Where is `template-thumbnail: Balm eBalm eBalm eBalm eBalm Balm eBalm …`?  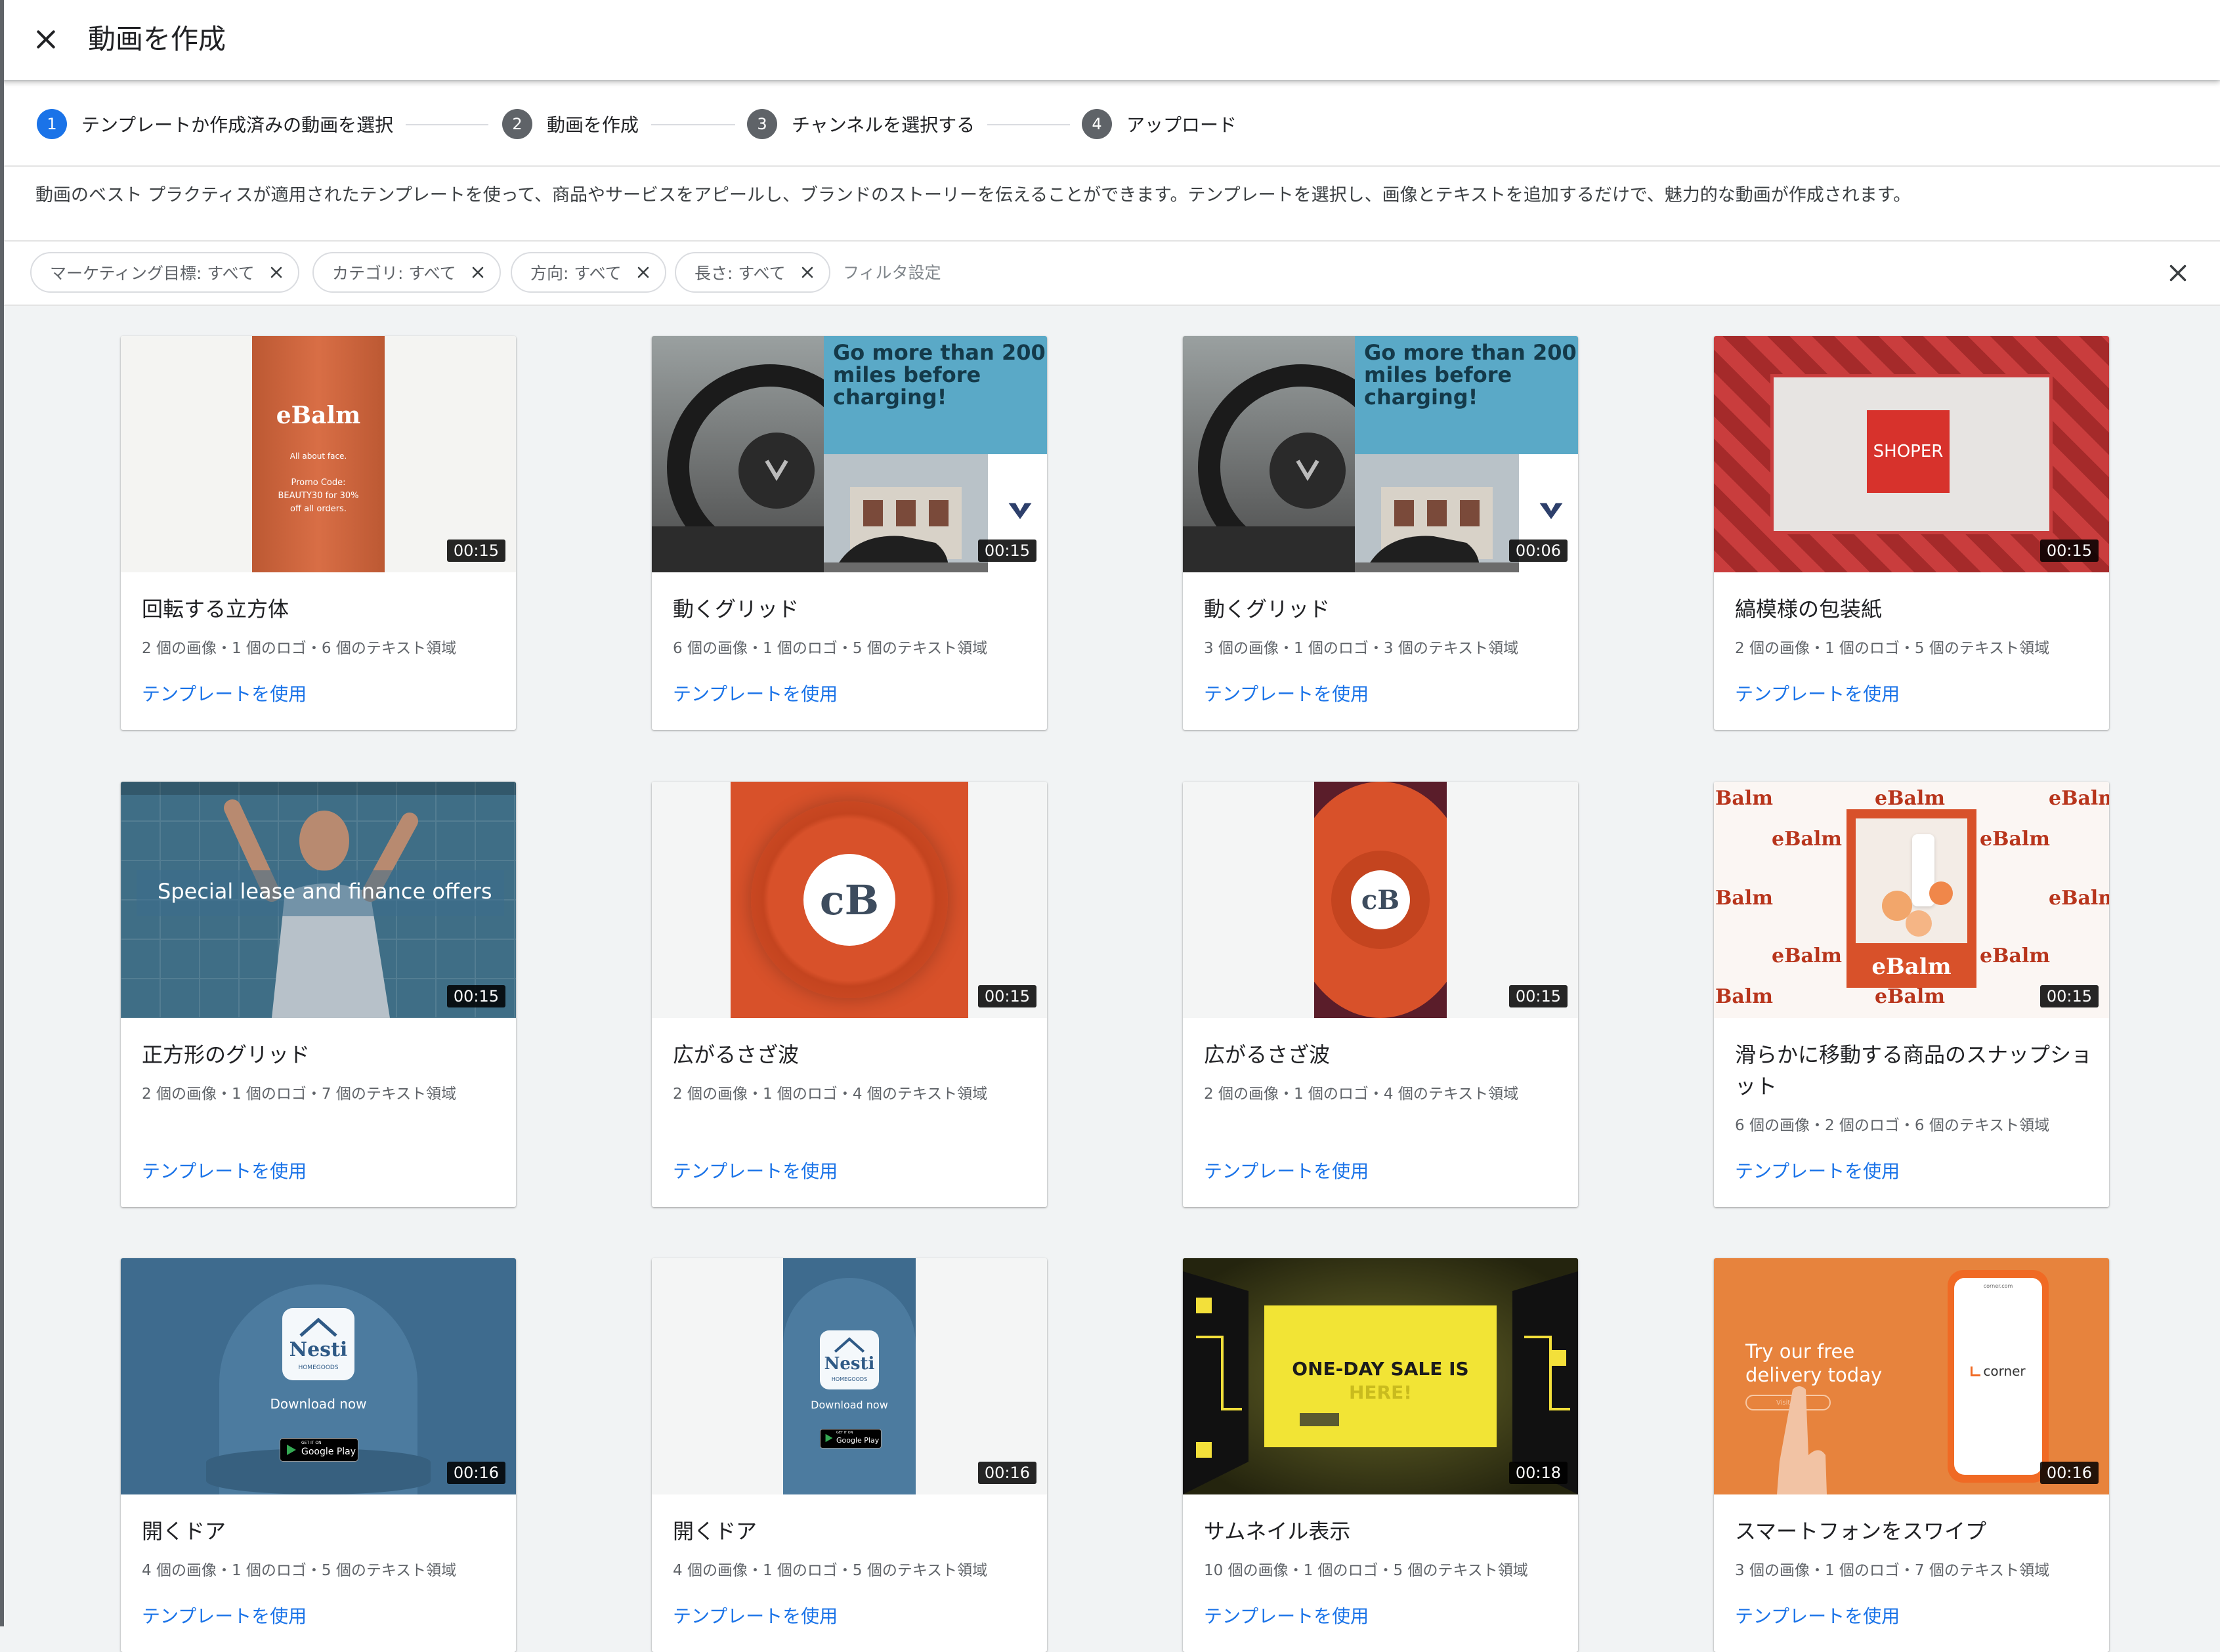 template-thumbnail: Balm eBalm eBalm eBalm eBalm Balm eBalm … is located at coordinates (1911, 900).